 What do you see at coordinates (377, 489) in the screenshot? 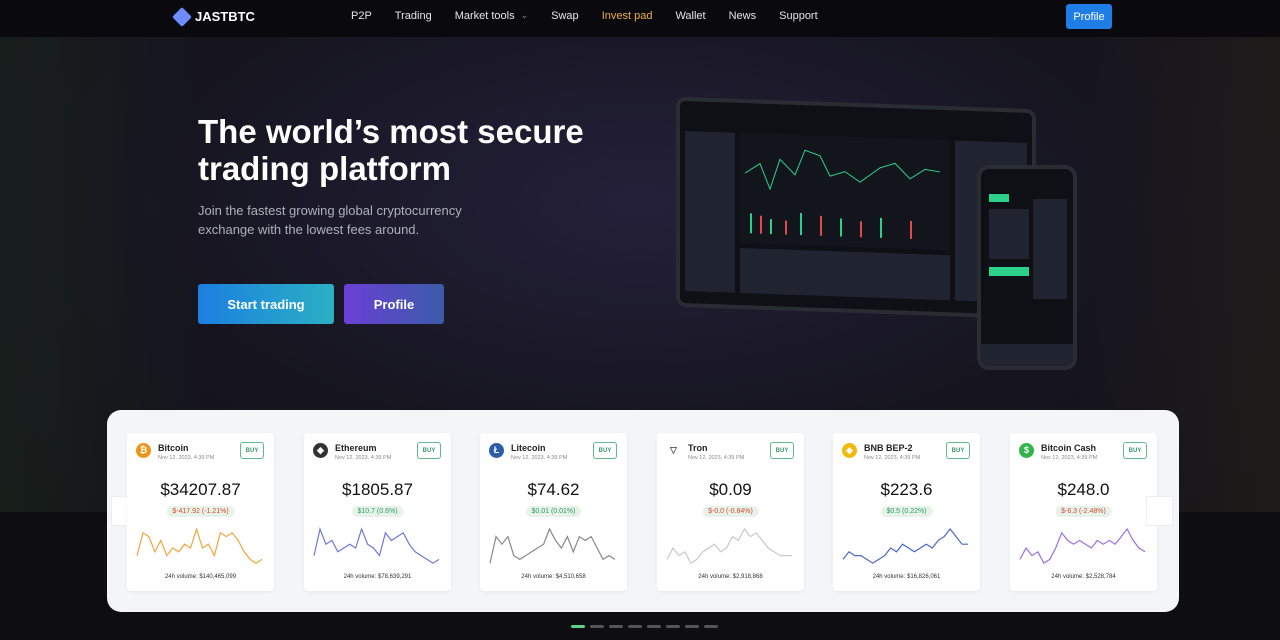
I see `coin-price: $1805.87` at bounding box center [377, 489].